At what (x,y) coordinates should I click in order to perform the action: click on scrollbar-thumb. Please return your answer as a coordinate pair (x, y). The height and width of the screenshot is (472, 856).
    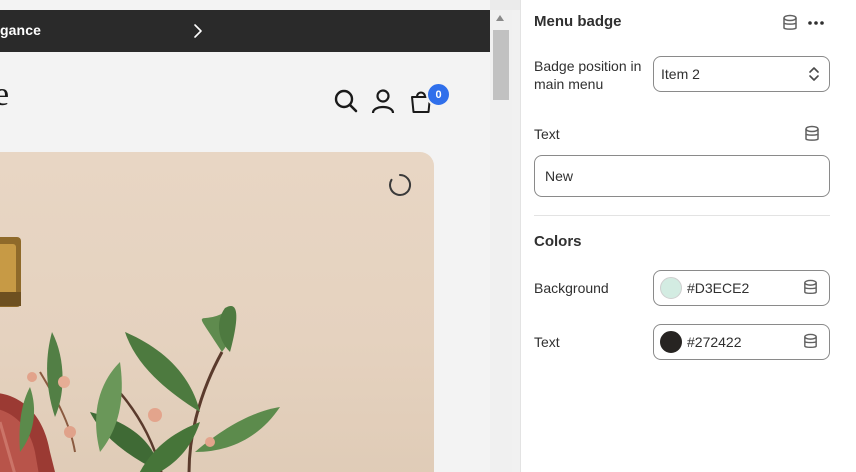
    Looking at the image, I should click on (501, 65).